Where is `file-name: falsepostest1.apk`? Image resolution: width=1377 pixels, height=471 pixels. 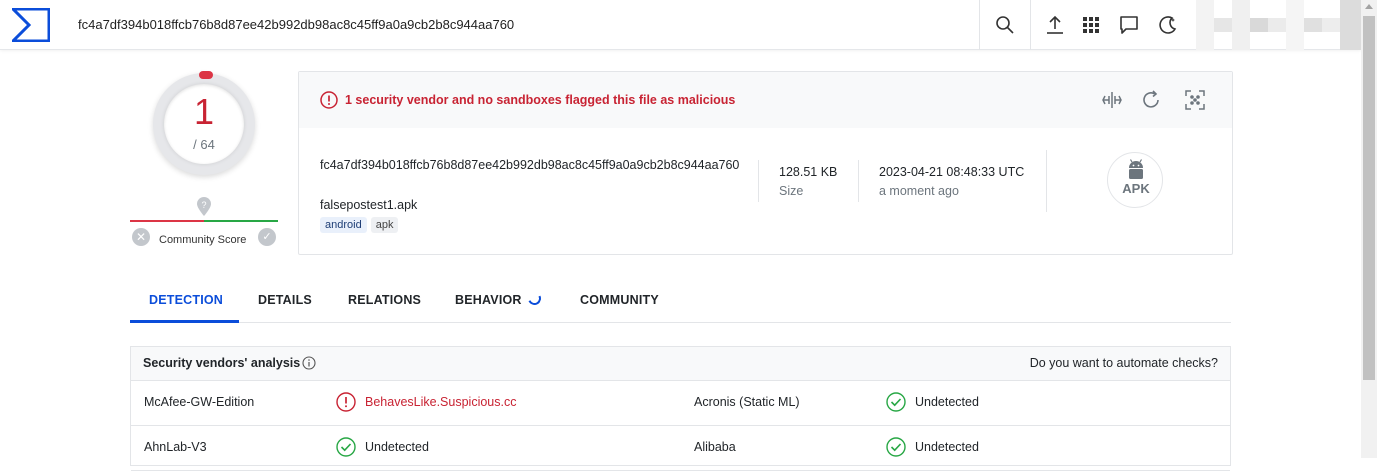
file-name: falsepostest1.apk is located at coordinates (369, 205).